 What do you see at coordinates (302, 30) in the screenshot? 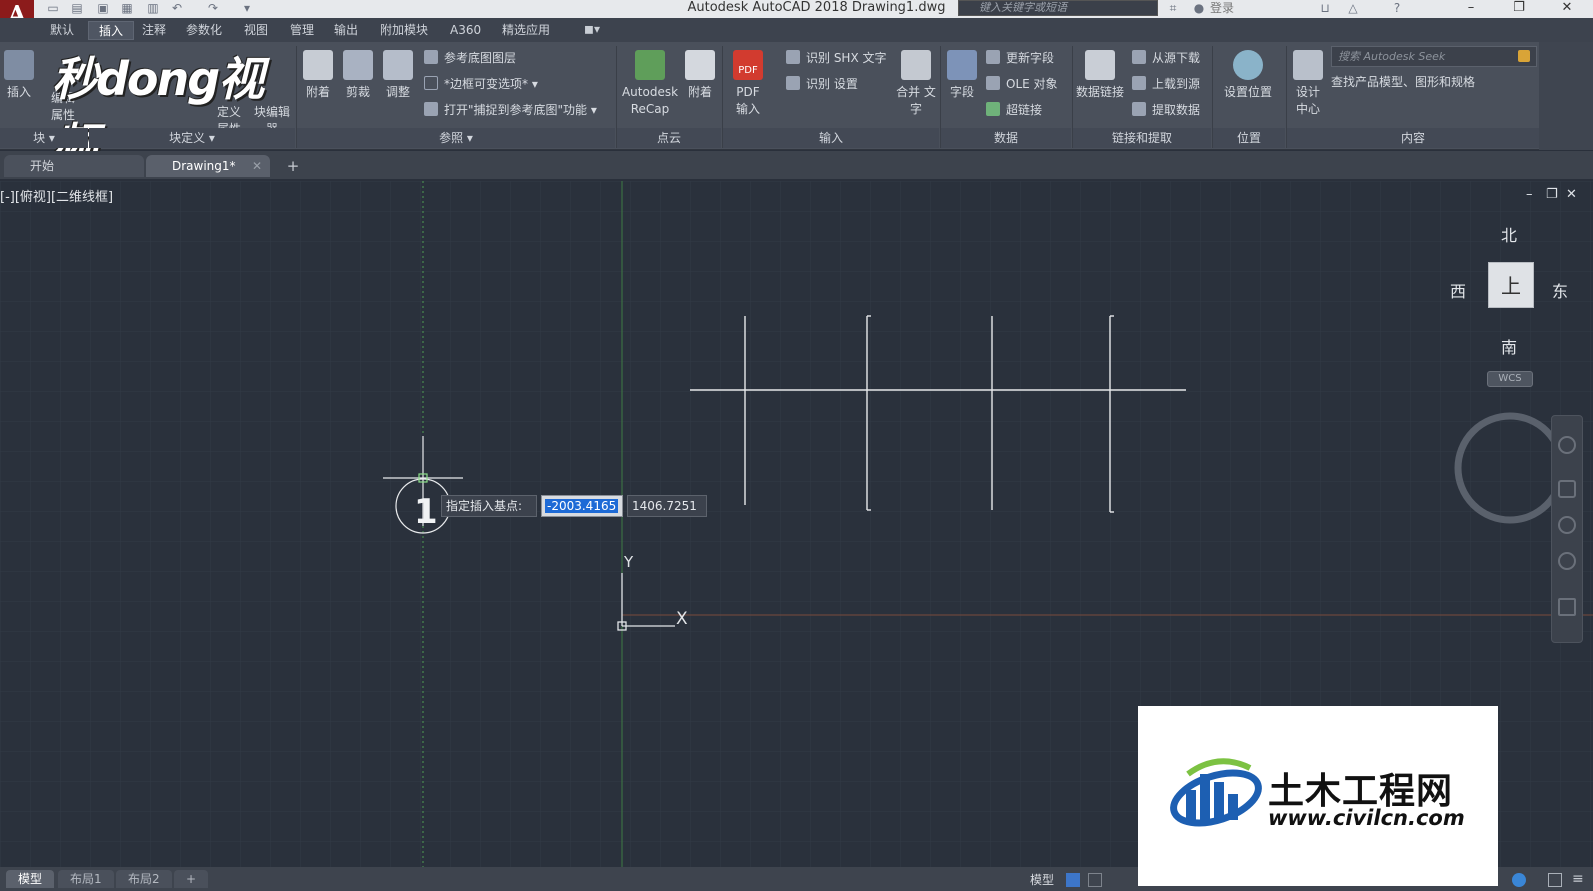
I see `tab-manage: 管理` at bounding box center [302, 30].